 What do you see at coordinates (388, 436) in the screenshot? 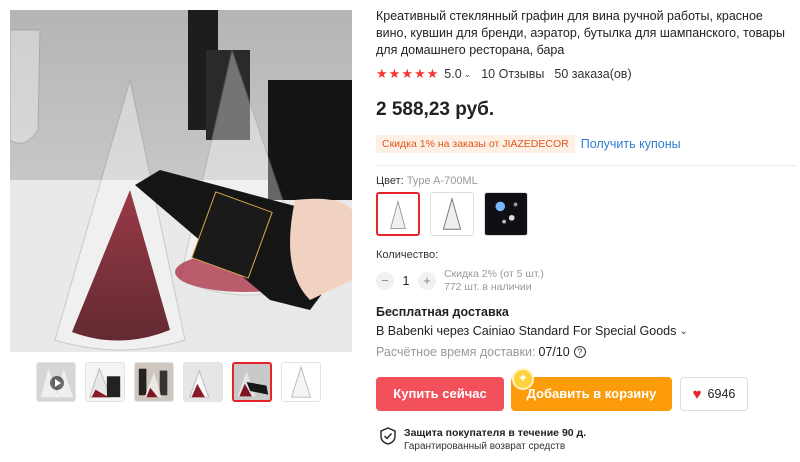
I see `shield-check-icon` at bounding box center [388, 436].